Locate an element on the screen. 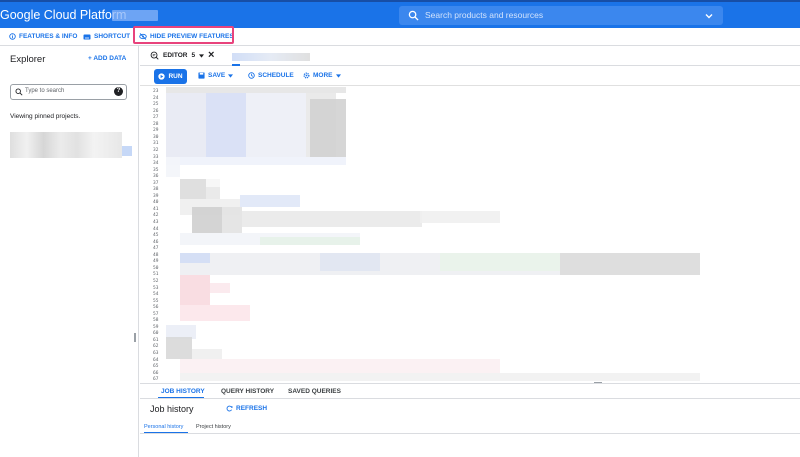 This screenshot has height=457, width=800. chevron-down-icon is located at coordinates (709, 16).